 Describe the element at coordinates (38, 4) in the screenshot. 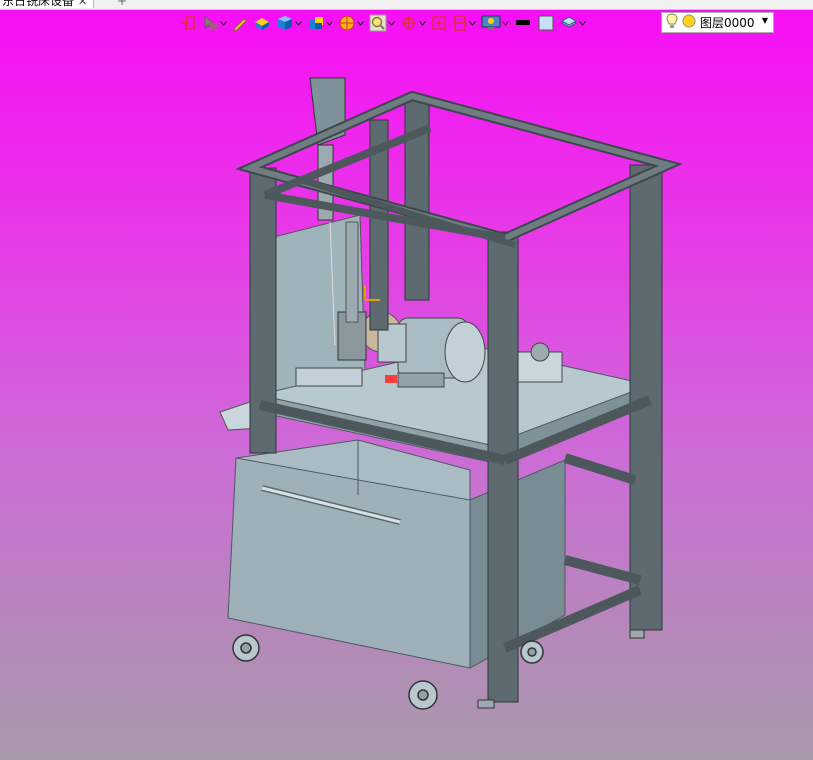

I see `tab-title: 东日铣床设备` at that location.